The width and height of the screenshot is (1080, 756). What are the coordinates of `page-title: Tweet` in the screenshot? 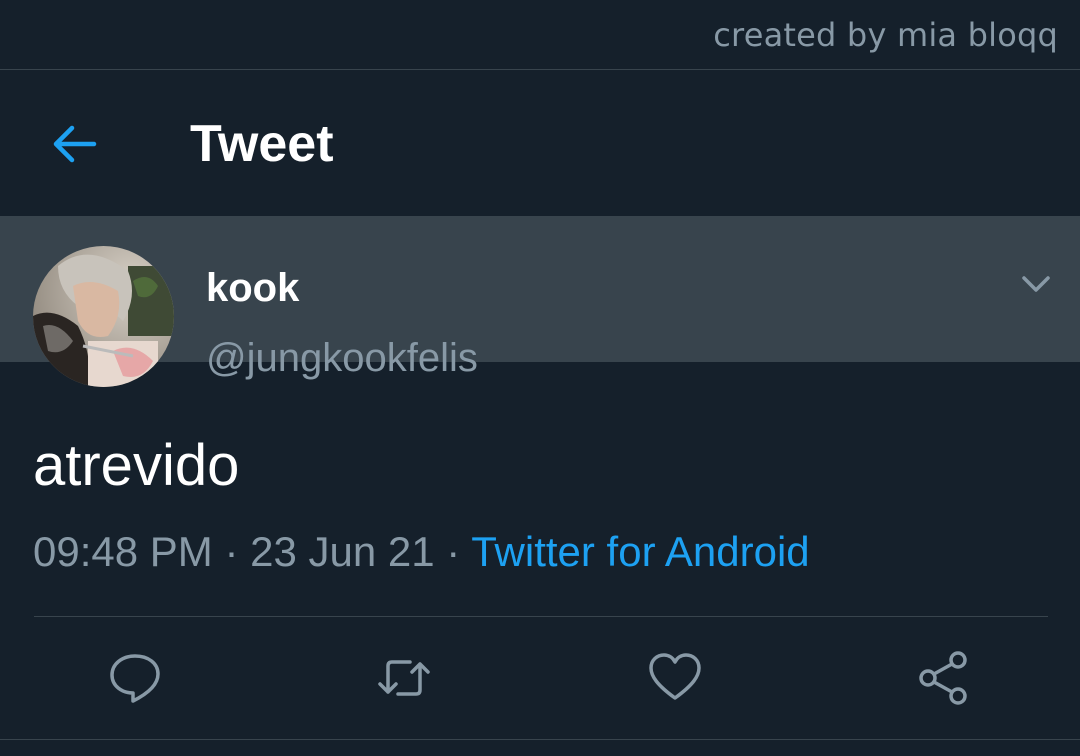 It's located at (262, 144).